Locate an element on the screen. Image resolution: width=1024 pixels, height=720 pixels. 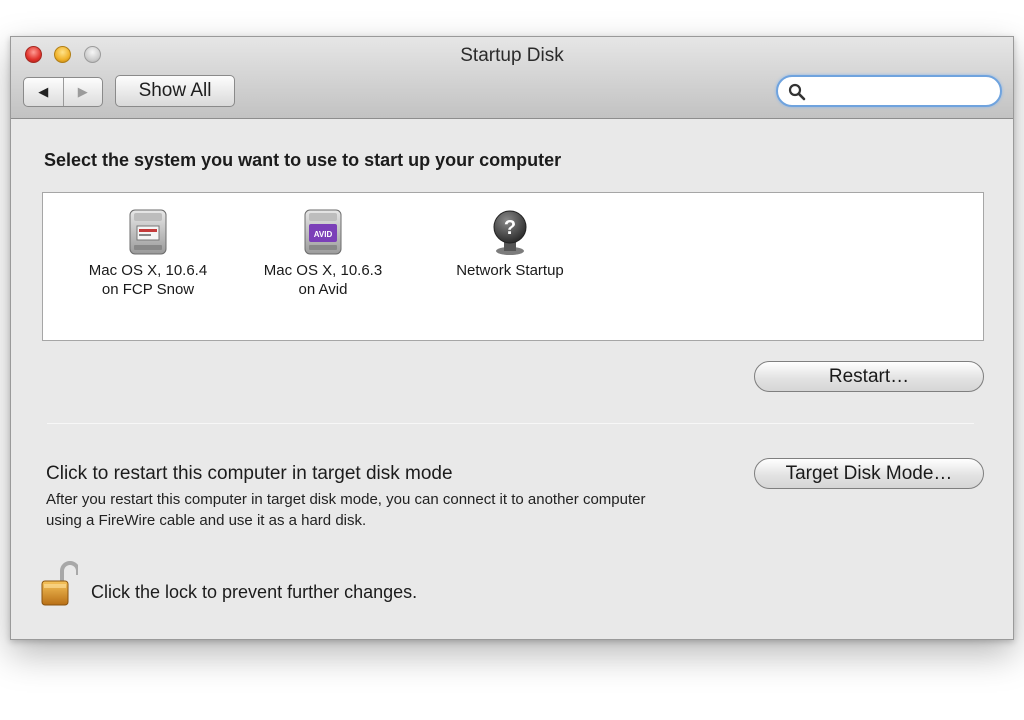
search-input is located at coordinates (900, 91).